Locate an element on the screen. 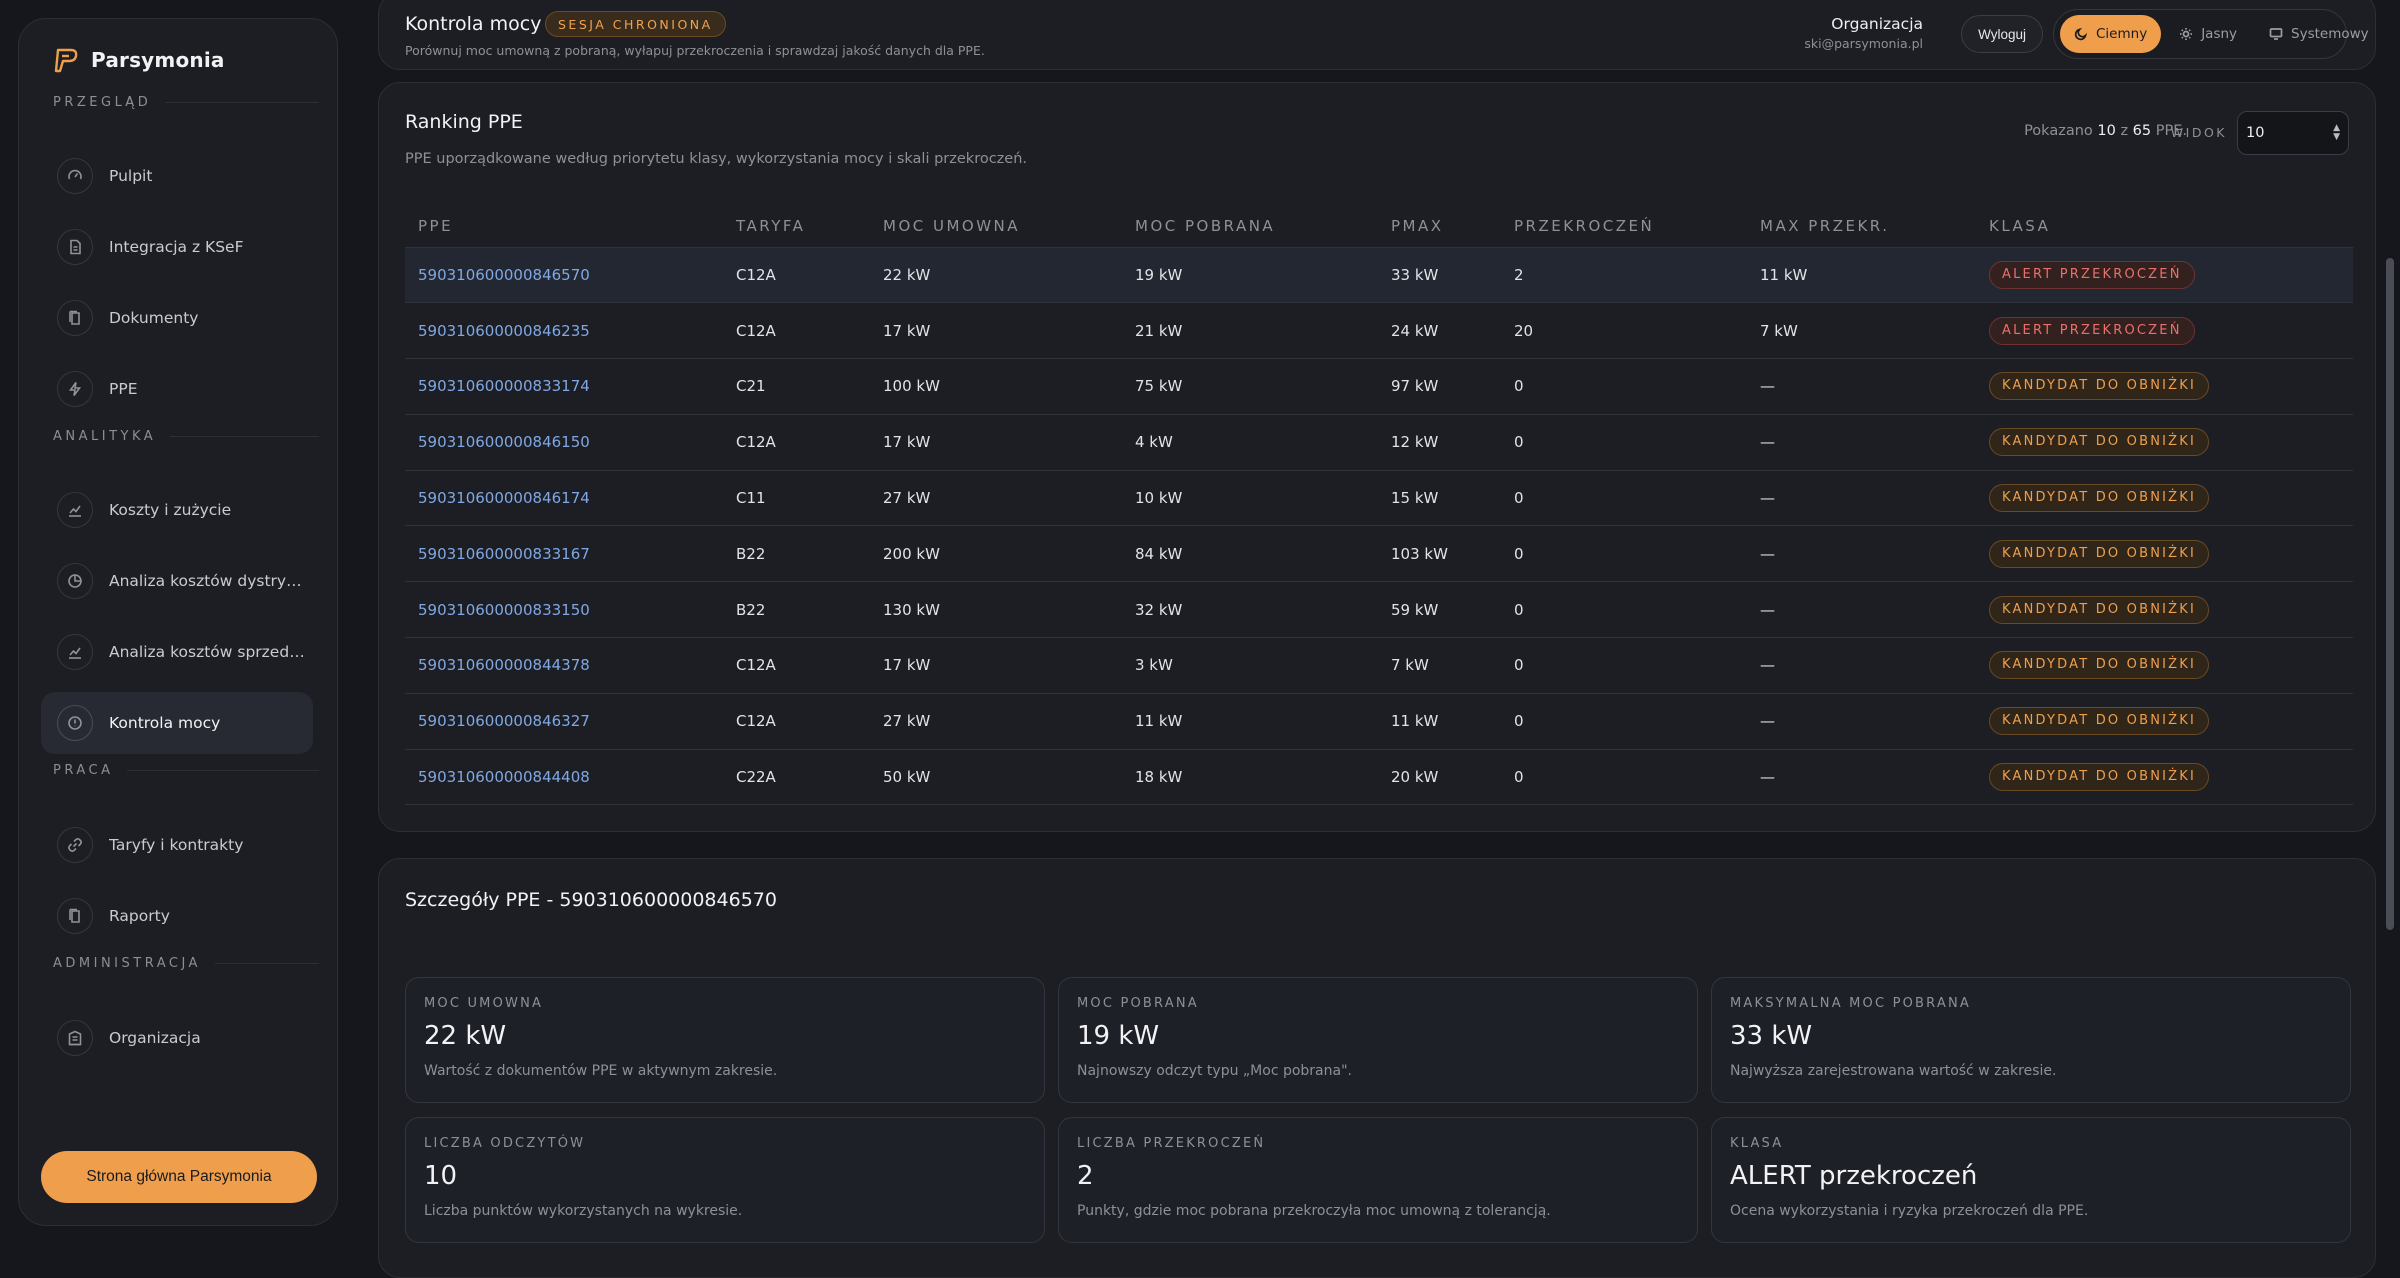 This screenshot has width=2400, height=1278. cell-drawn-power: 32 kW is located at coordinates (1250, 610).